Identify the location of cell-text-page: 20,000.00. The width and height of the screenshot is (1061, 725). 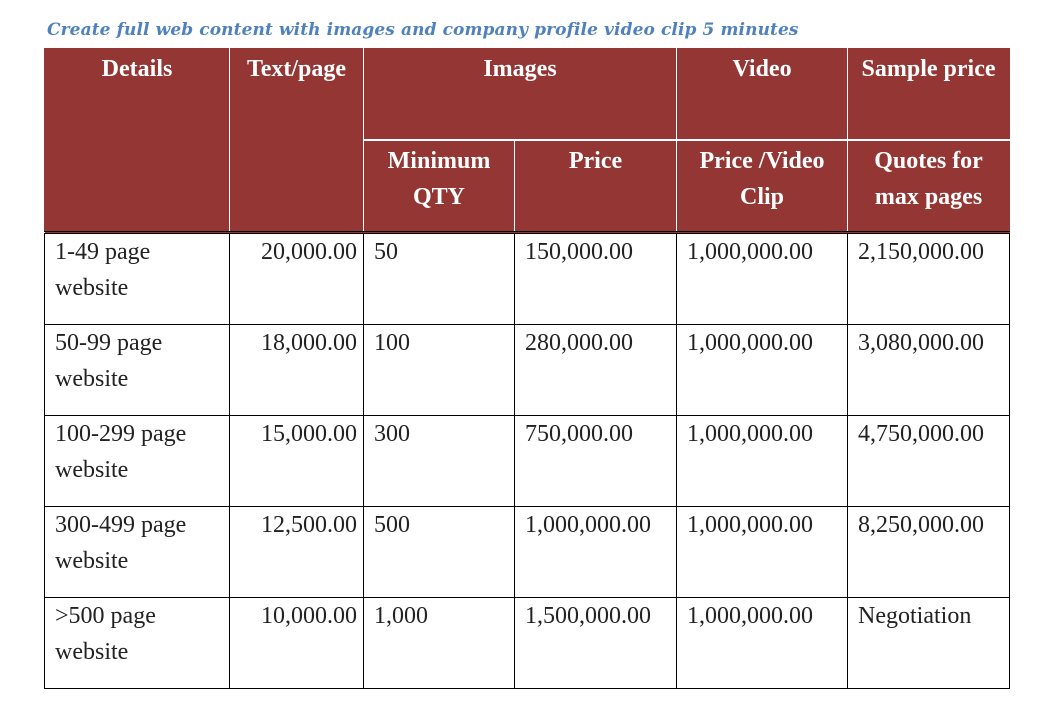
(296, 278).